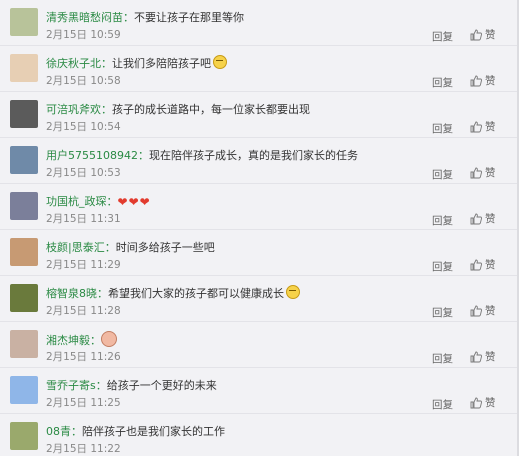  I want to click on comment-row: 08青：陪伴孩子也是我们家长的工作 2月15日 11:22, so click(259, 435).